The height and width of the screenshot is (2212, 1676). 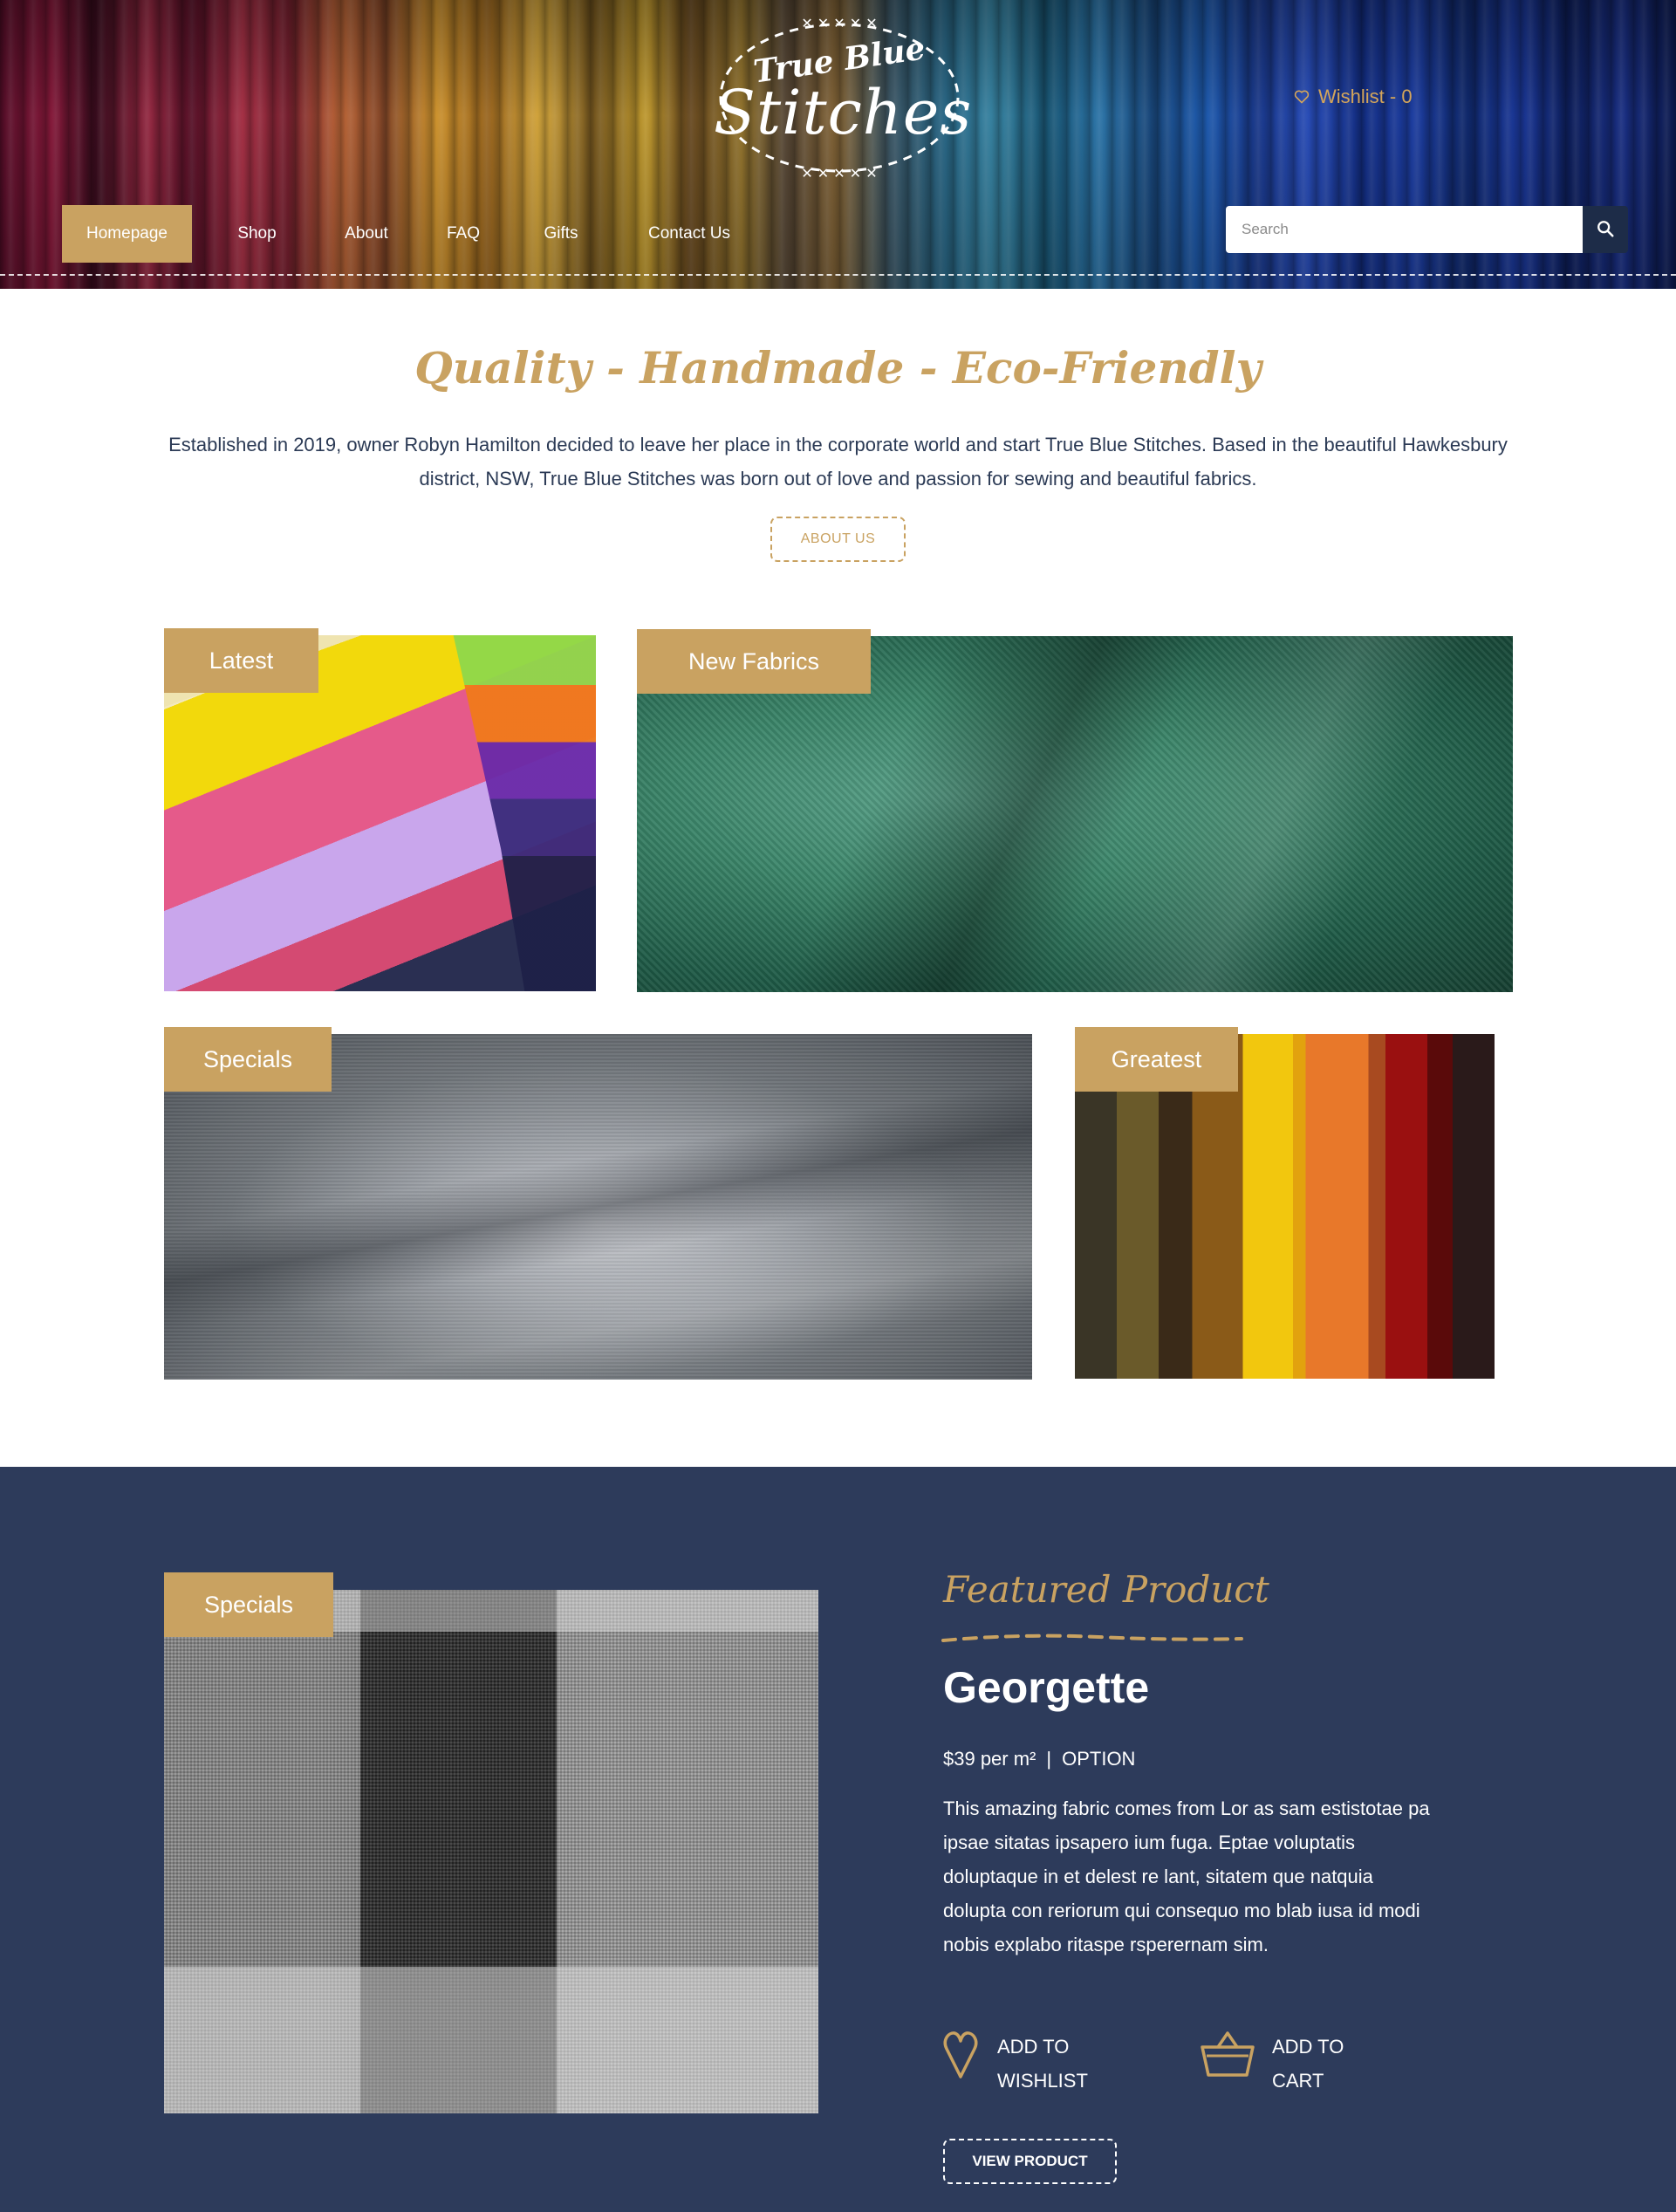 I want to click on stitch-divider, so click(x=838, y=275).